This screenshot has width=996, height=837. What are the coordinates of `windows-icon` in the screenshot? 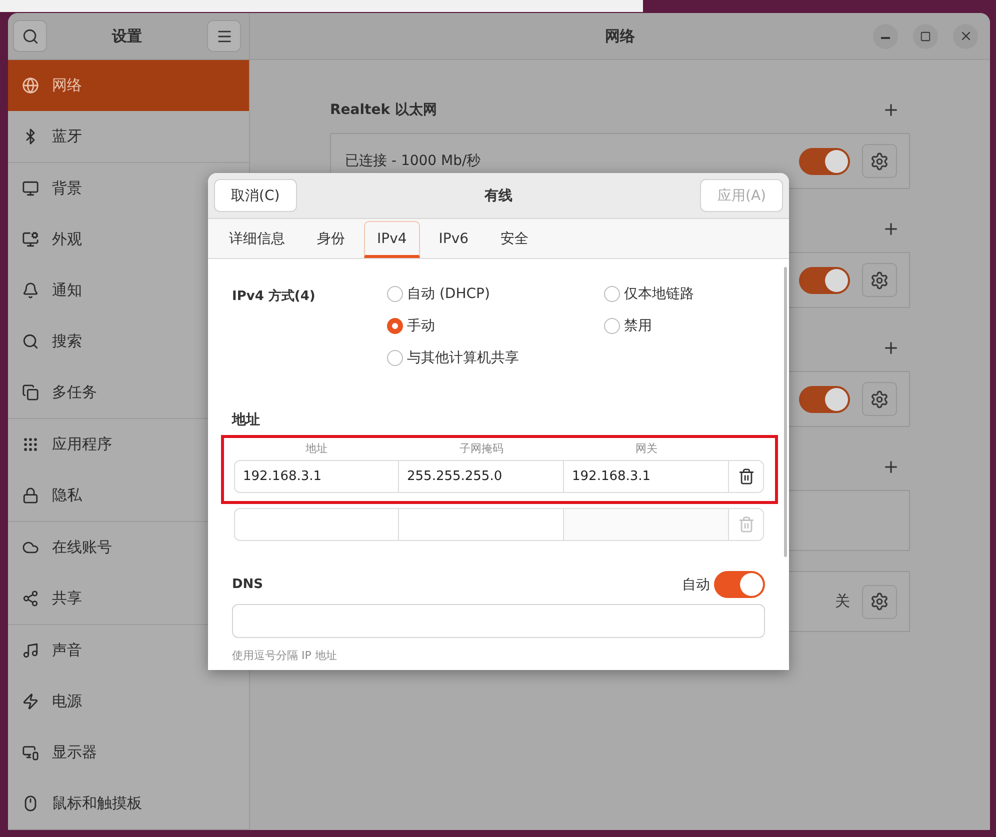 It's located at (30, 392).